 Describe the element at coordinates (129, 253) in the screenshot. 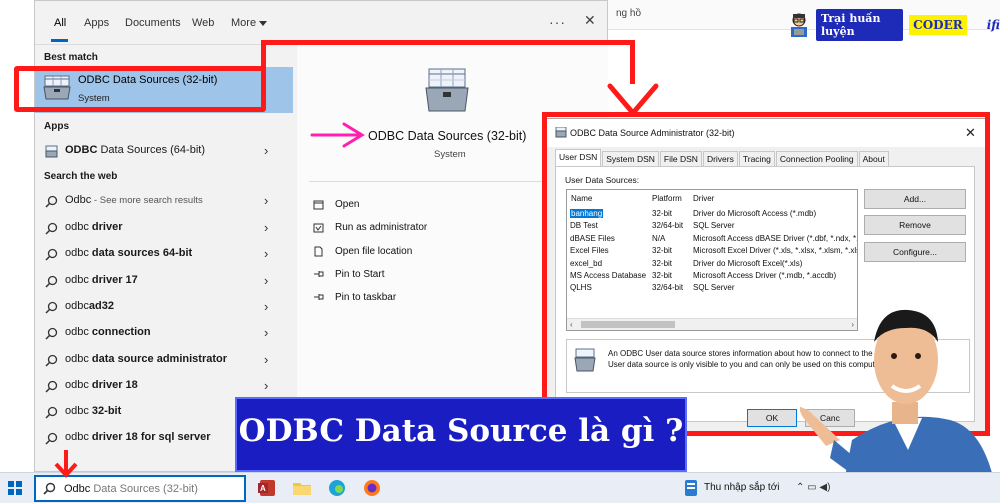

I see `web-result-label: odbc data sources 64-bit` at that location.